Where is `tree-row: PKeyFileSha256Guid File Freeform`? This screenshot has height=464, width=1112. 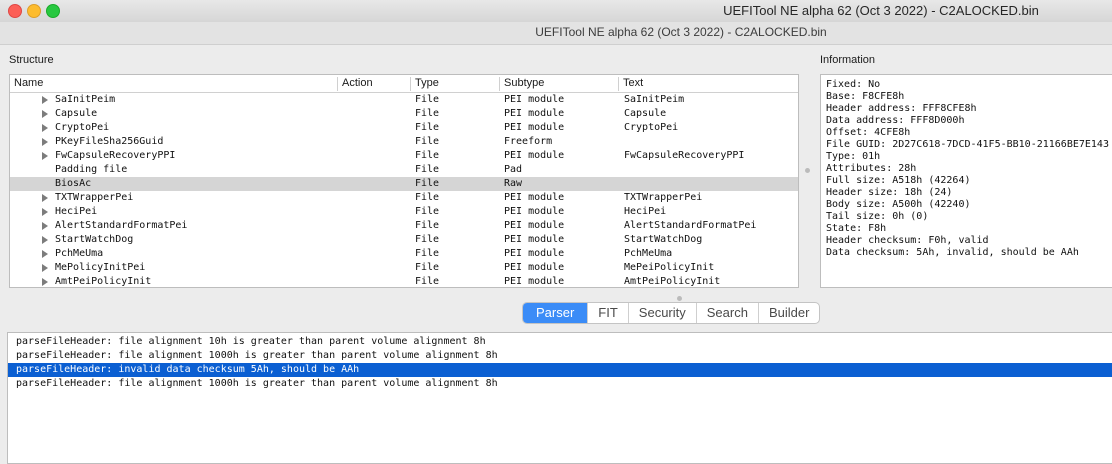 tree-row: PKeyFileSha256Guid File Freeform is located at coordinates (404, 142).